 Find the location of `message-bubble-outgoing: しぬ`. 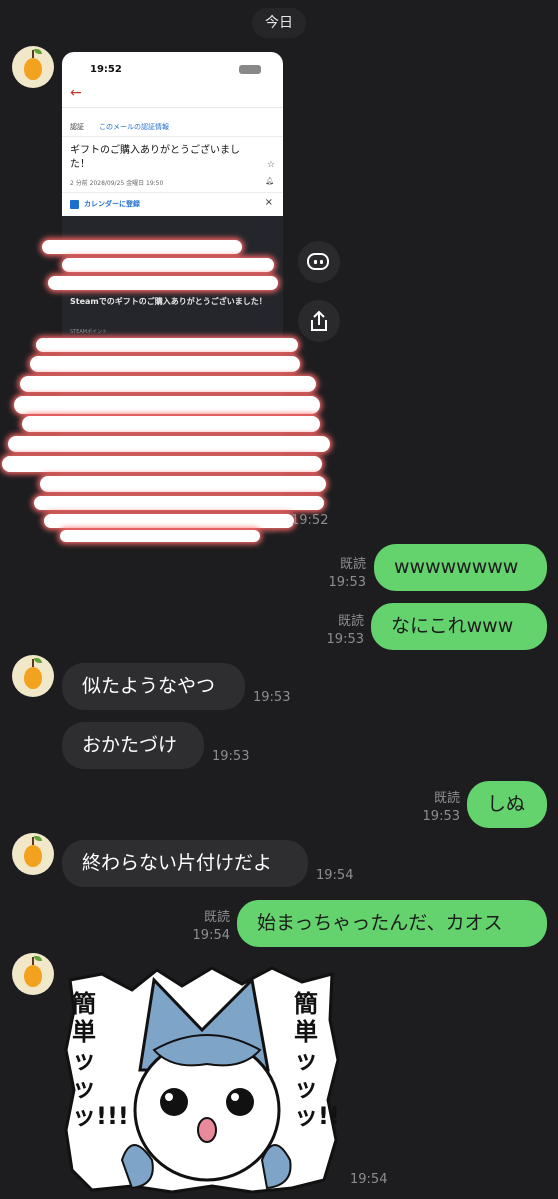

message-bubble-outgoing: しぬ is located at coordinates (507, 804).